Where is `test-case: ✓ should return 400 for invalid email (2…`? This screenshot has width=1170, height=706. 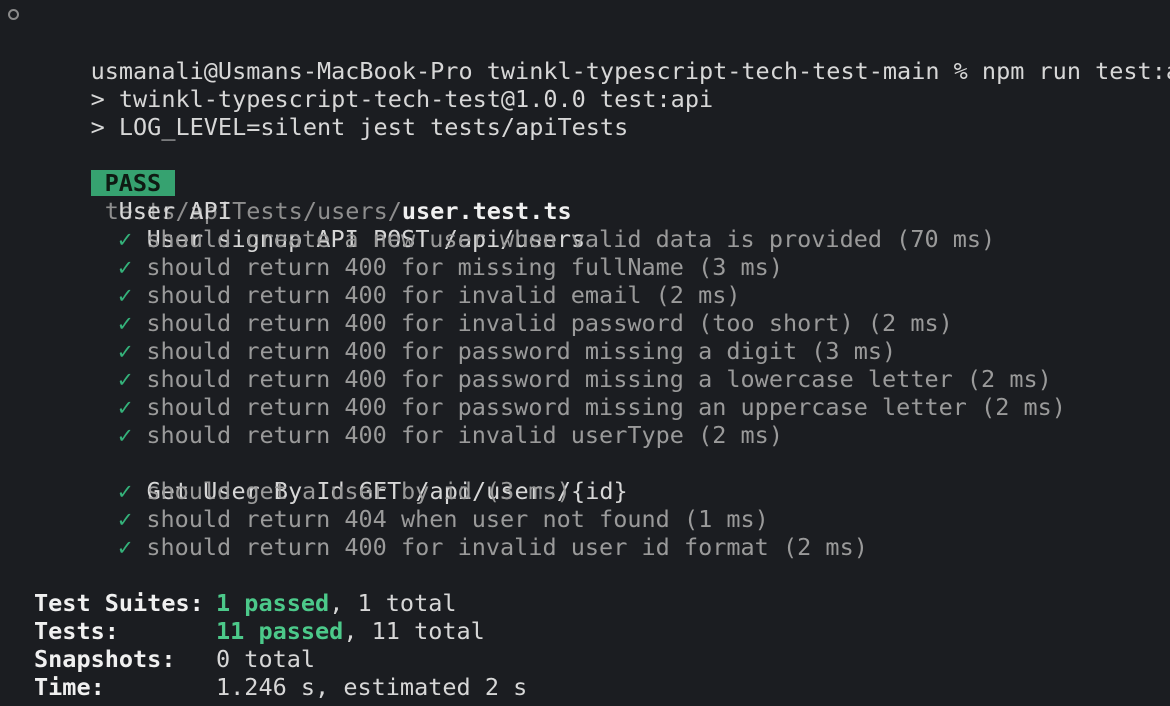
test-case: ✓ should return 400 for invalid email (2… is located at coordinates (429, 295).